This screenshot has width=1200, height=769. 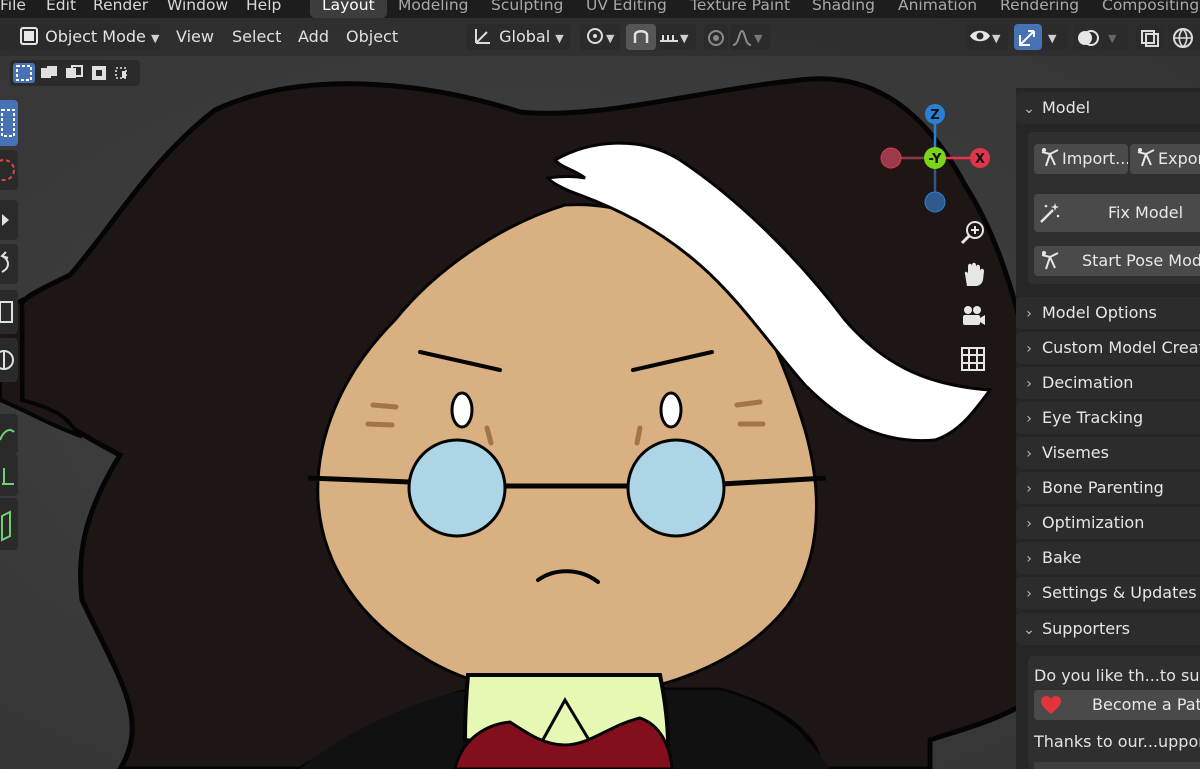 What do you see at coordinates (843, 9) in the screenshot?
I see `tab-shading: Shading` at bounding box center [843, 9].